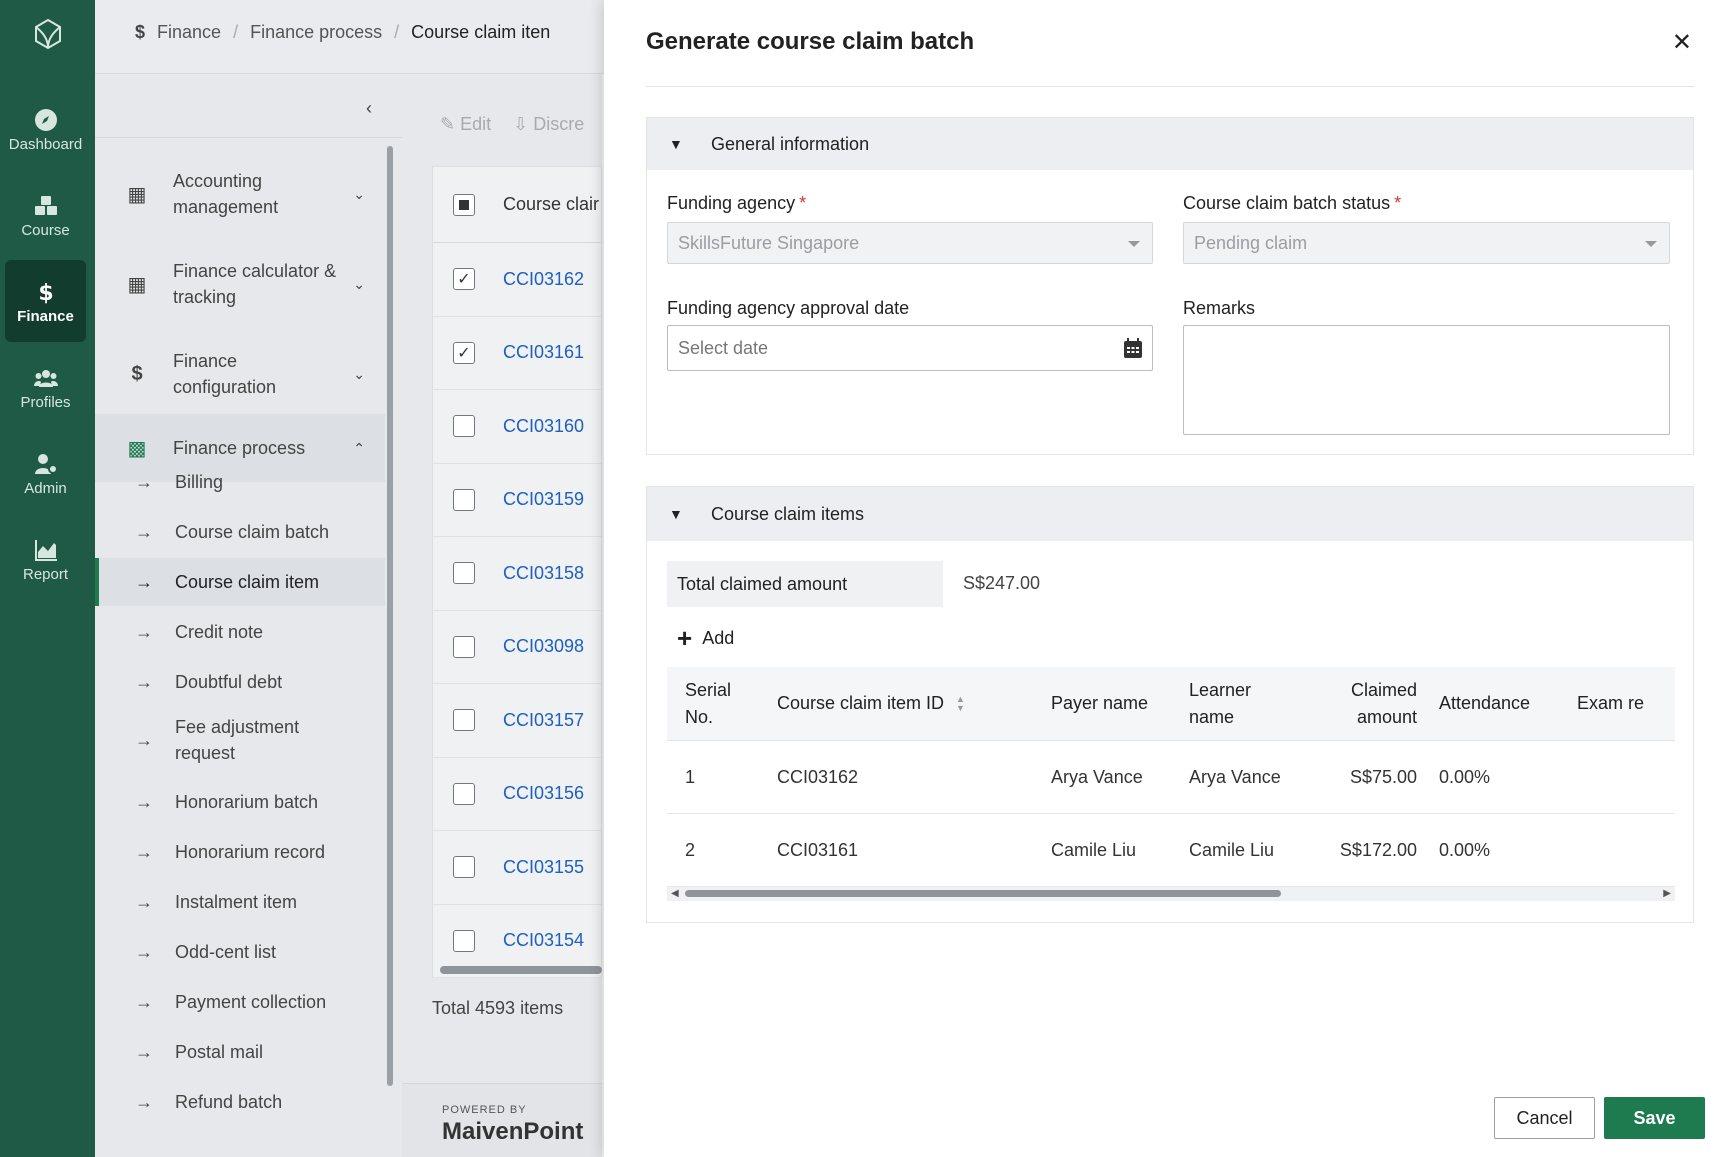 This screenshot has width=1714, height=1157. Describe the element at coordinates (45, 301) in the screenshot. I see `rail-finance: $ Finance` at that location.